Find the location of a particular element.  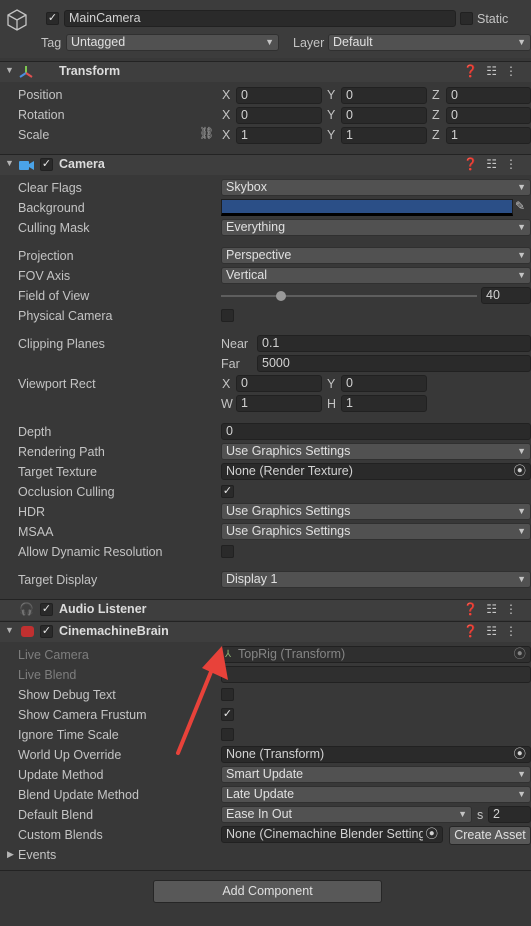

world-up-value: None (Transform) is located at coordinates (275, 754).